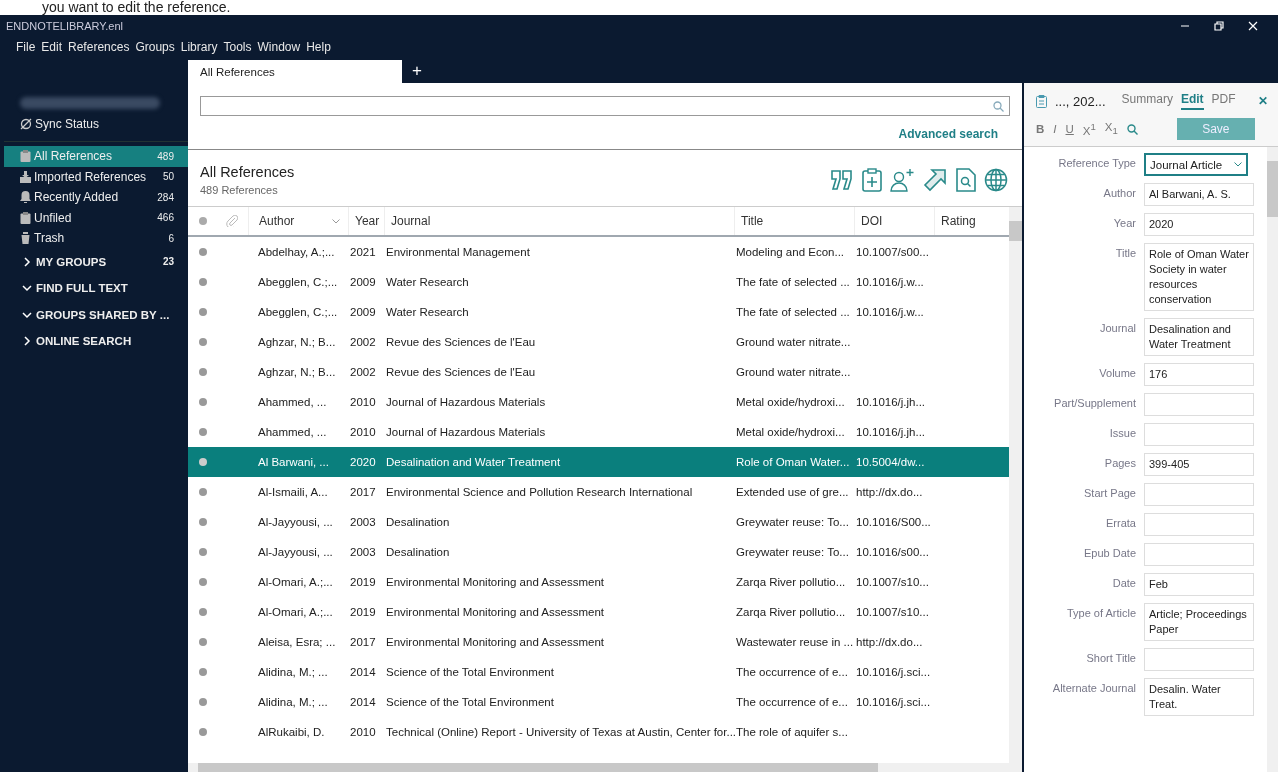 Image resolution: width=1278 pixels, height=772 pixels. What do you see at coordinates (96, 238) in the screenshot?
I see `sidebar-item: Trash 6` at bounding box center [96, 238].